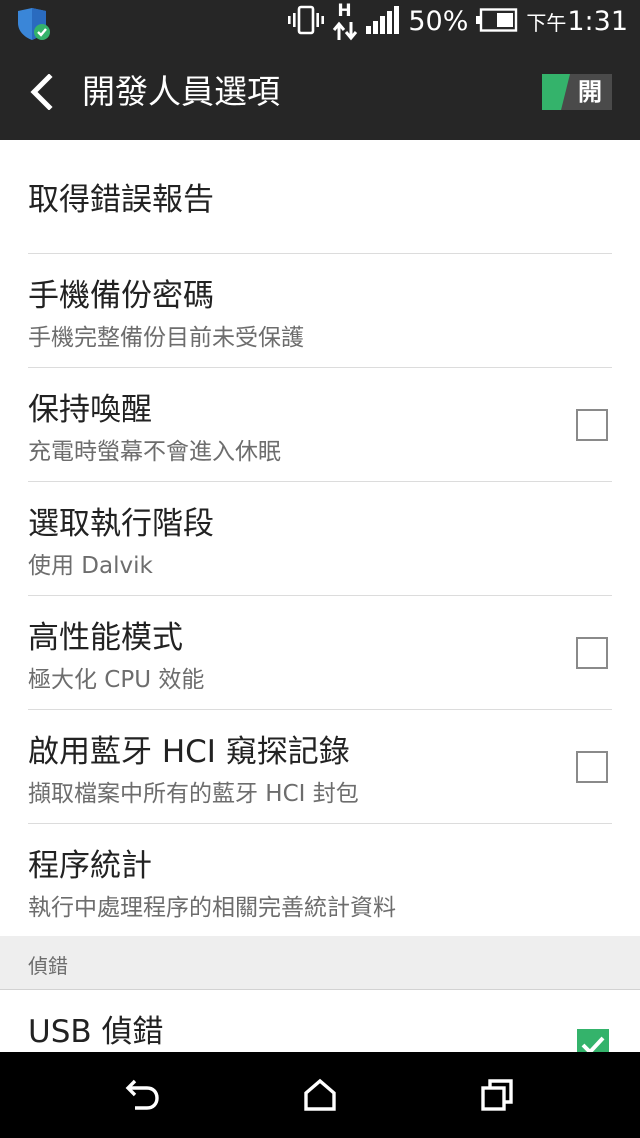 Image resolution: width=640 pixels, height=1138 pixels. Describe the element at coordinates (593, 1044) in the screenshot. I see `checkmark-icon` at that location.